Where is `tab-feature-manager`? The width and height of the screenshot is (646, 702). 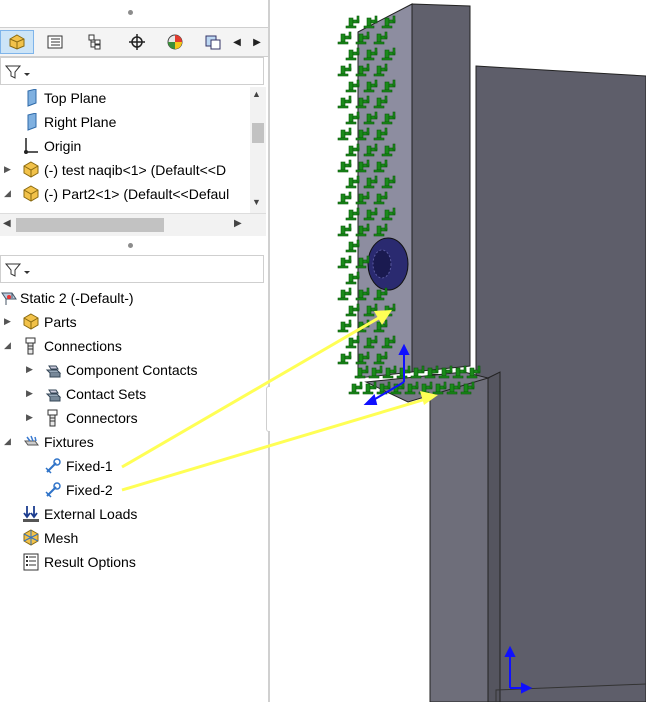
tab-feature-manager is located at coordinates (17, 42).